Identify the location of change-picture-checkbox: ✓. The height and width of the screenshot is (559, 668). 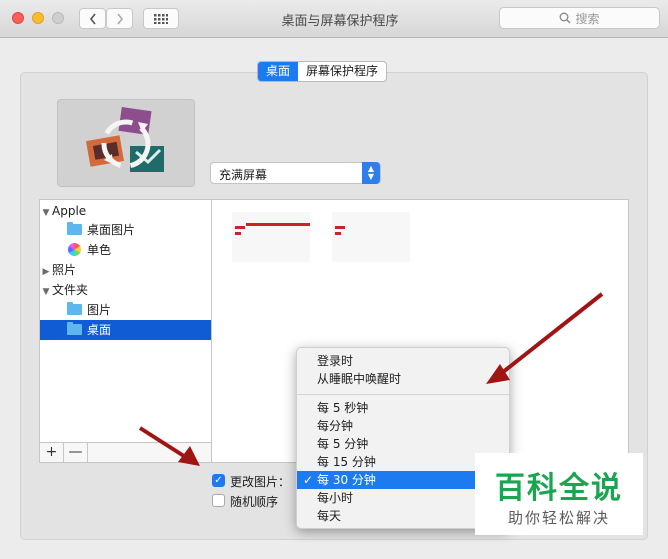
(218, 480).